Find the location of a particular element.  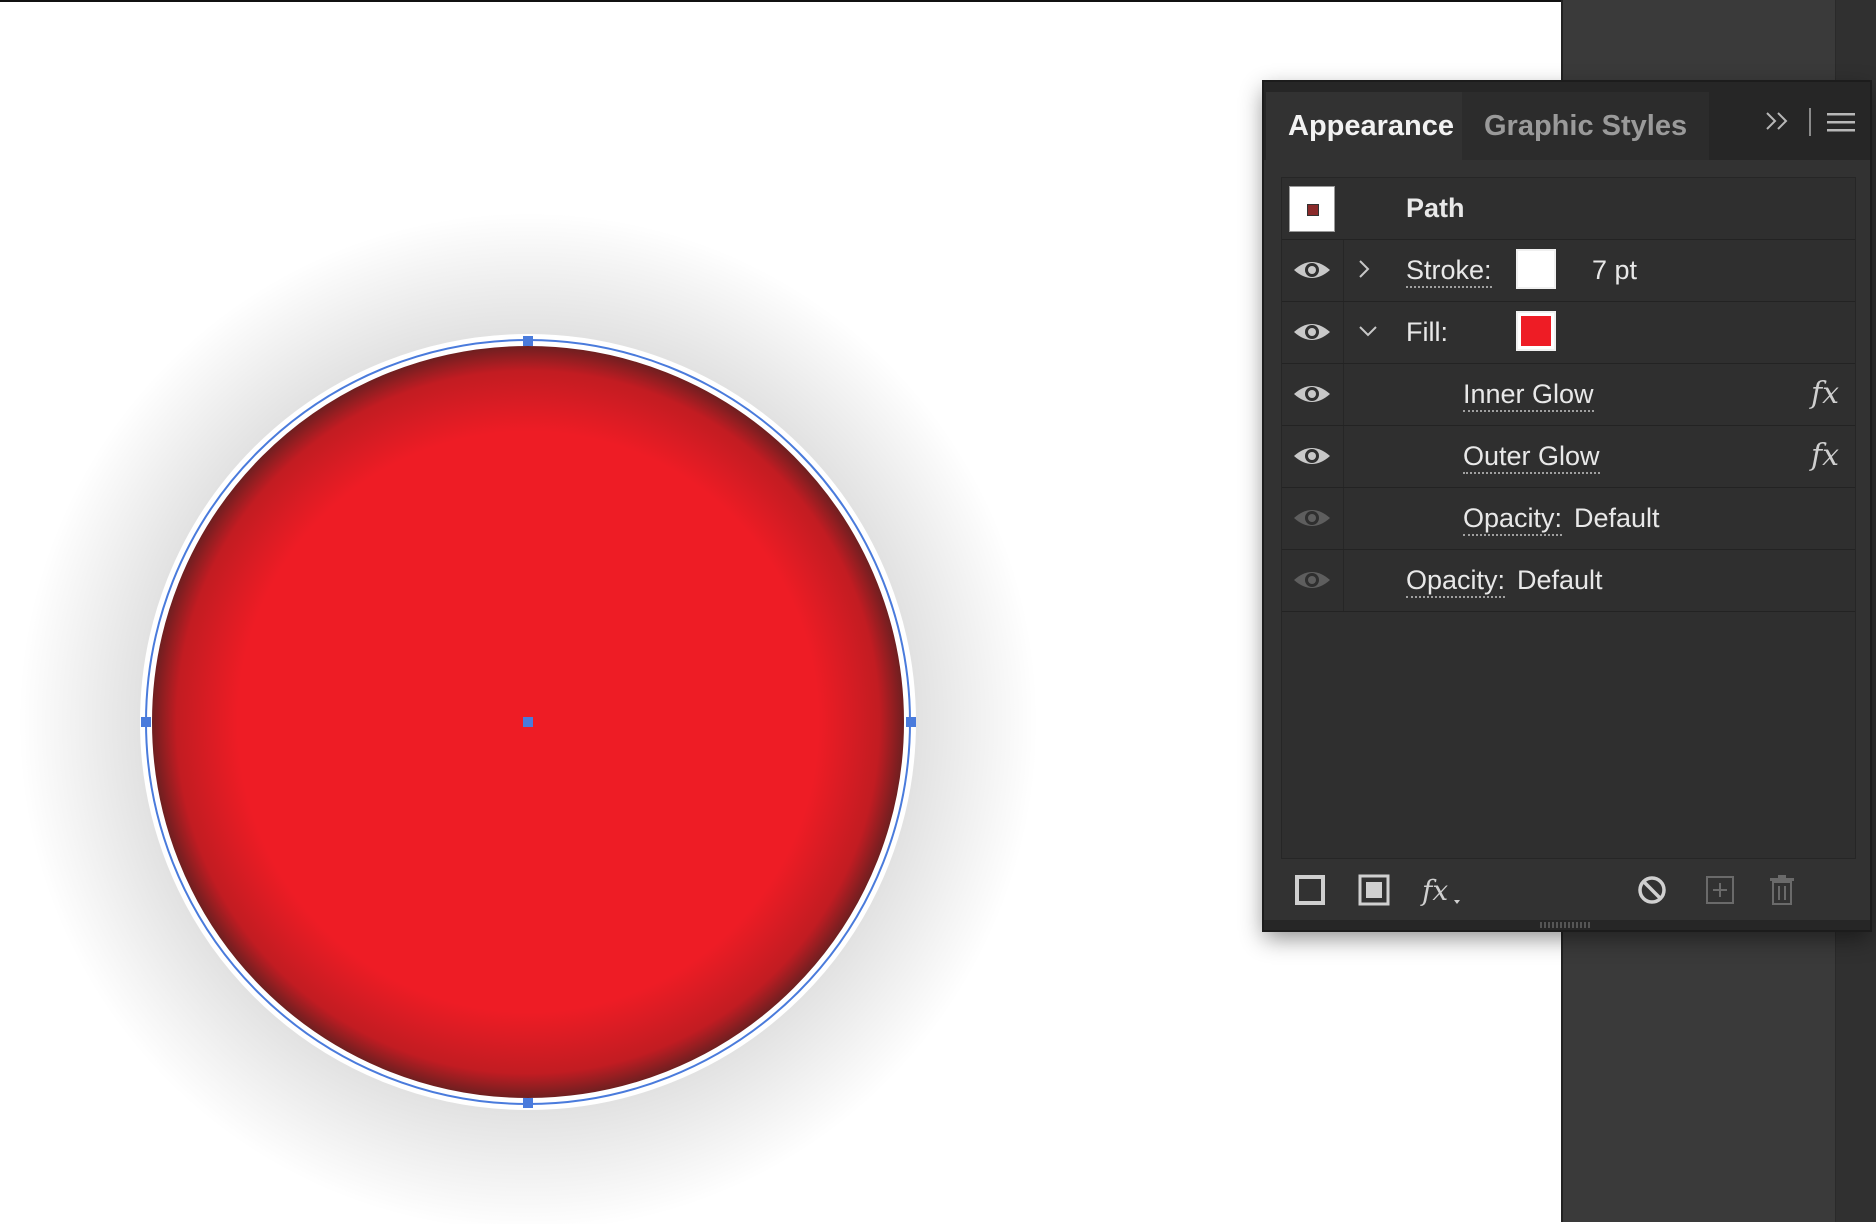

fill-color-swatch is located at coordinates (1536, 331).